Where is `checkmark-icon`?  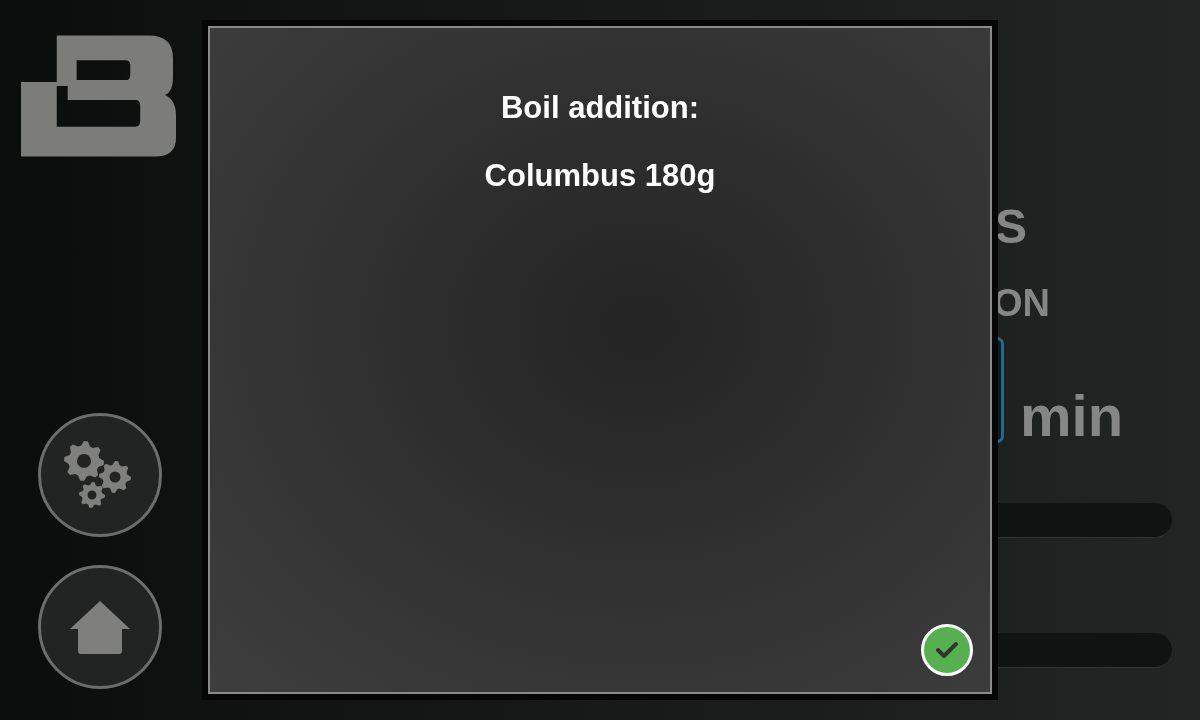 checkmark-icon is located at coordinates (947, 650).